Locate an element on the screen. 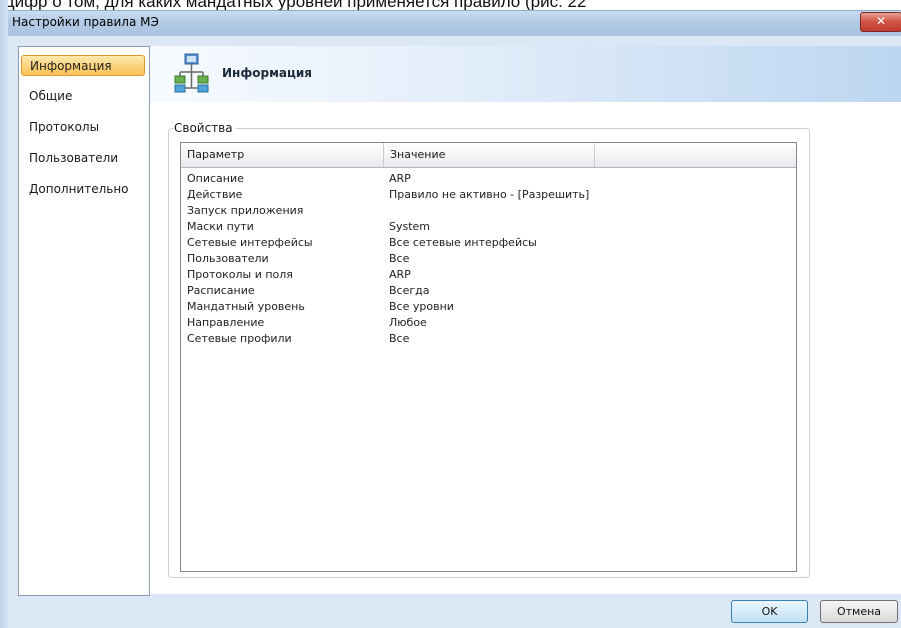 Image resolution: width=901 pixels, height=628 pixels. table-row: Маски пути System is located at coordinates (488, 227).